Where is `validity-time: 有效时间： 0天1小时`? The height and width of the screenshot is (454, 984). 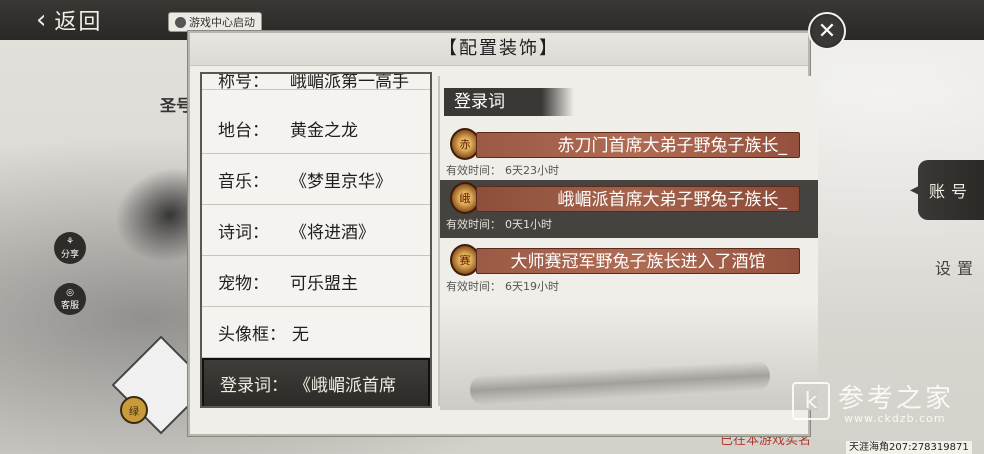 validity-time: 有效时间： 0天1小时 is located at coordinates (499, 224).